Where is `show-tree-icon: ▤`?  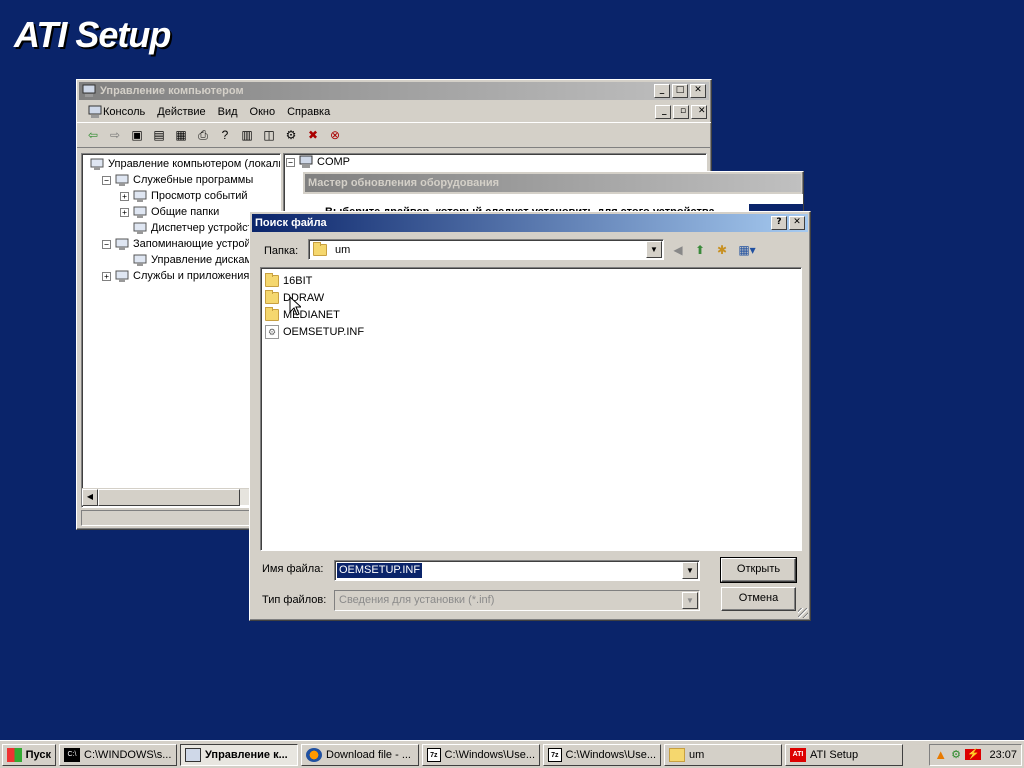 show-tree-icon: ▤ is located at coordinates (159, 135).